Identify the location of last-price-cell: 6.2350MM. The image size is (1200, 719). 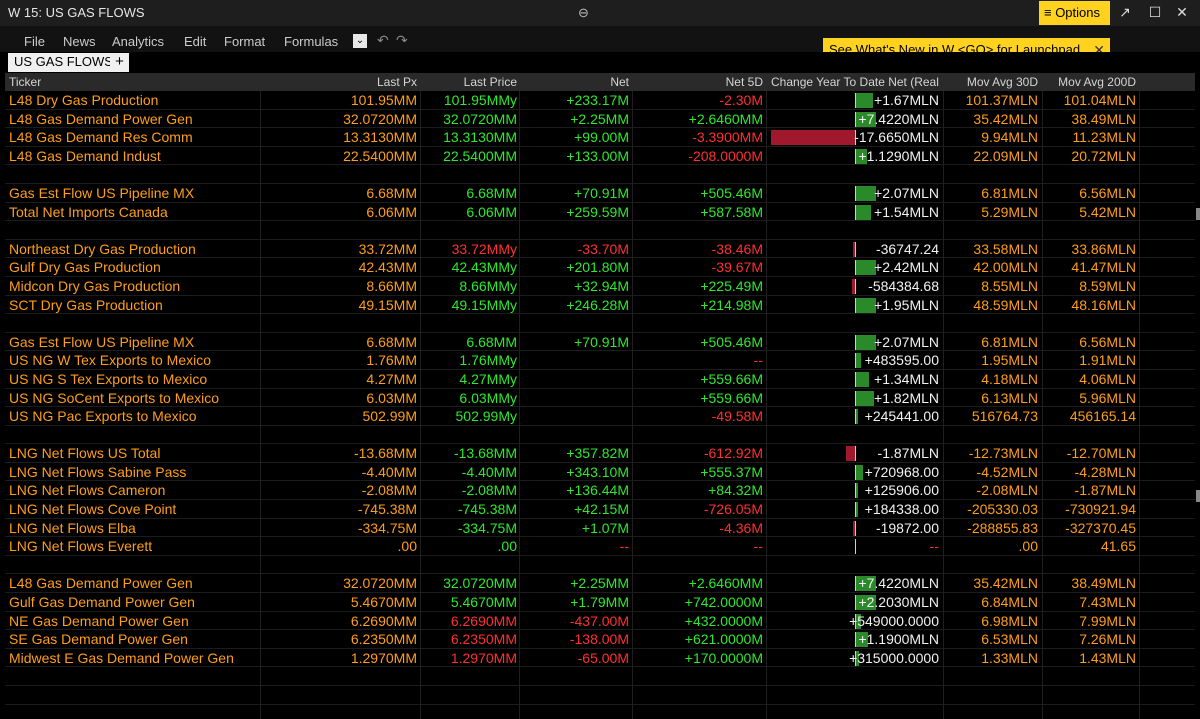
(483, 639).